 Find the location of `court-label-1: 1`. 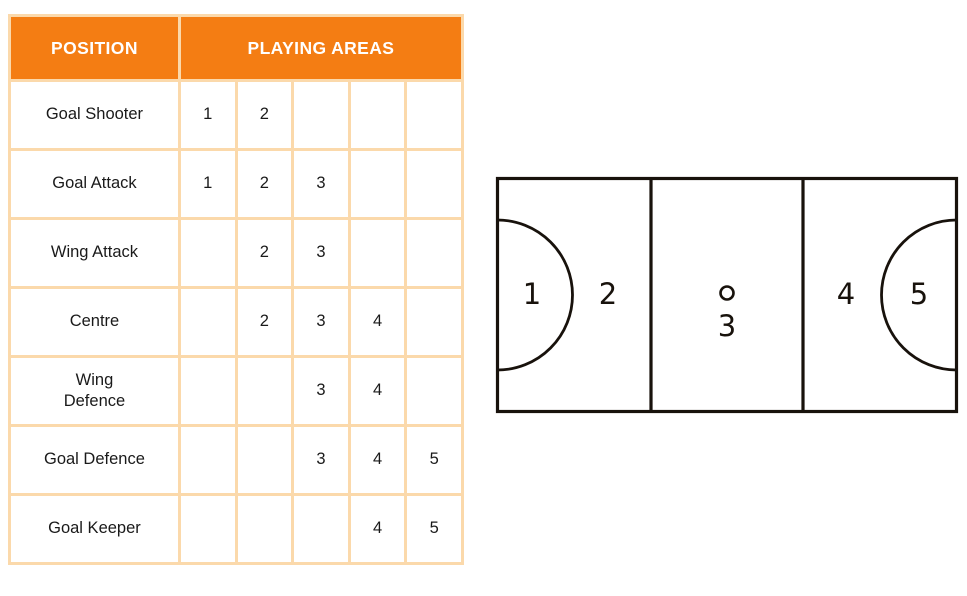

court-label-1: 1 is located at coordinates (532, 294).